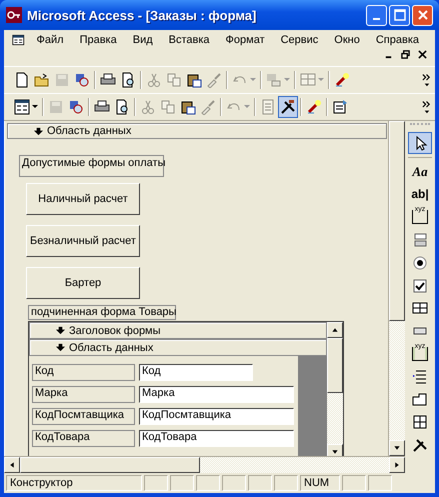 The width and height of the screenshot is (439, 497). I want to click on restore-icon, so click(405, 54).